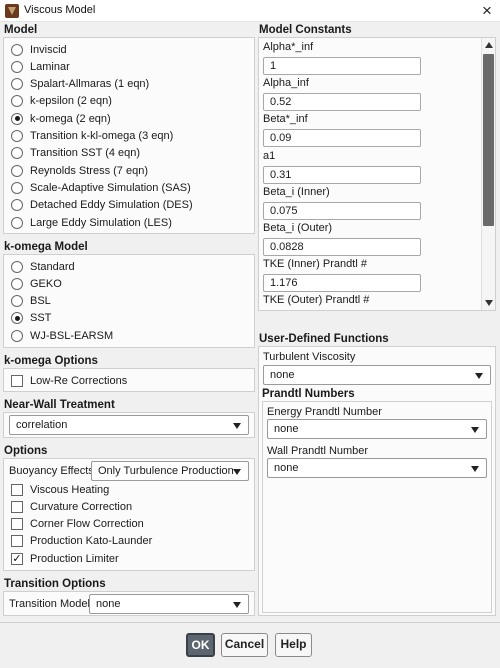 The image size is (500, 668). Describe the element at coordinates (342, 283) in the screenshot. I see `constant-input-tke-inner-prandtl: 1.176` at that location.